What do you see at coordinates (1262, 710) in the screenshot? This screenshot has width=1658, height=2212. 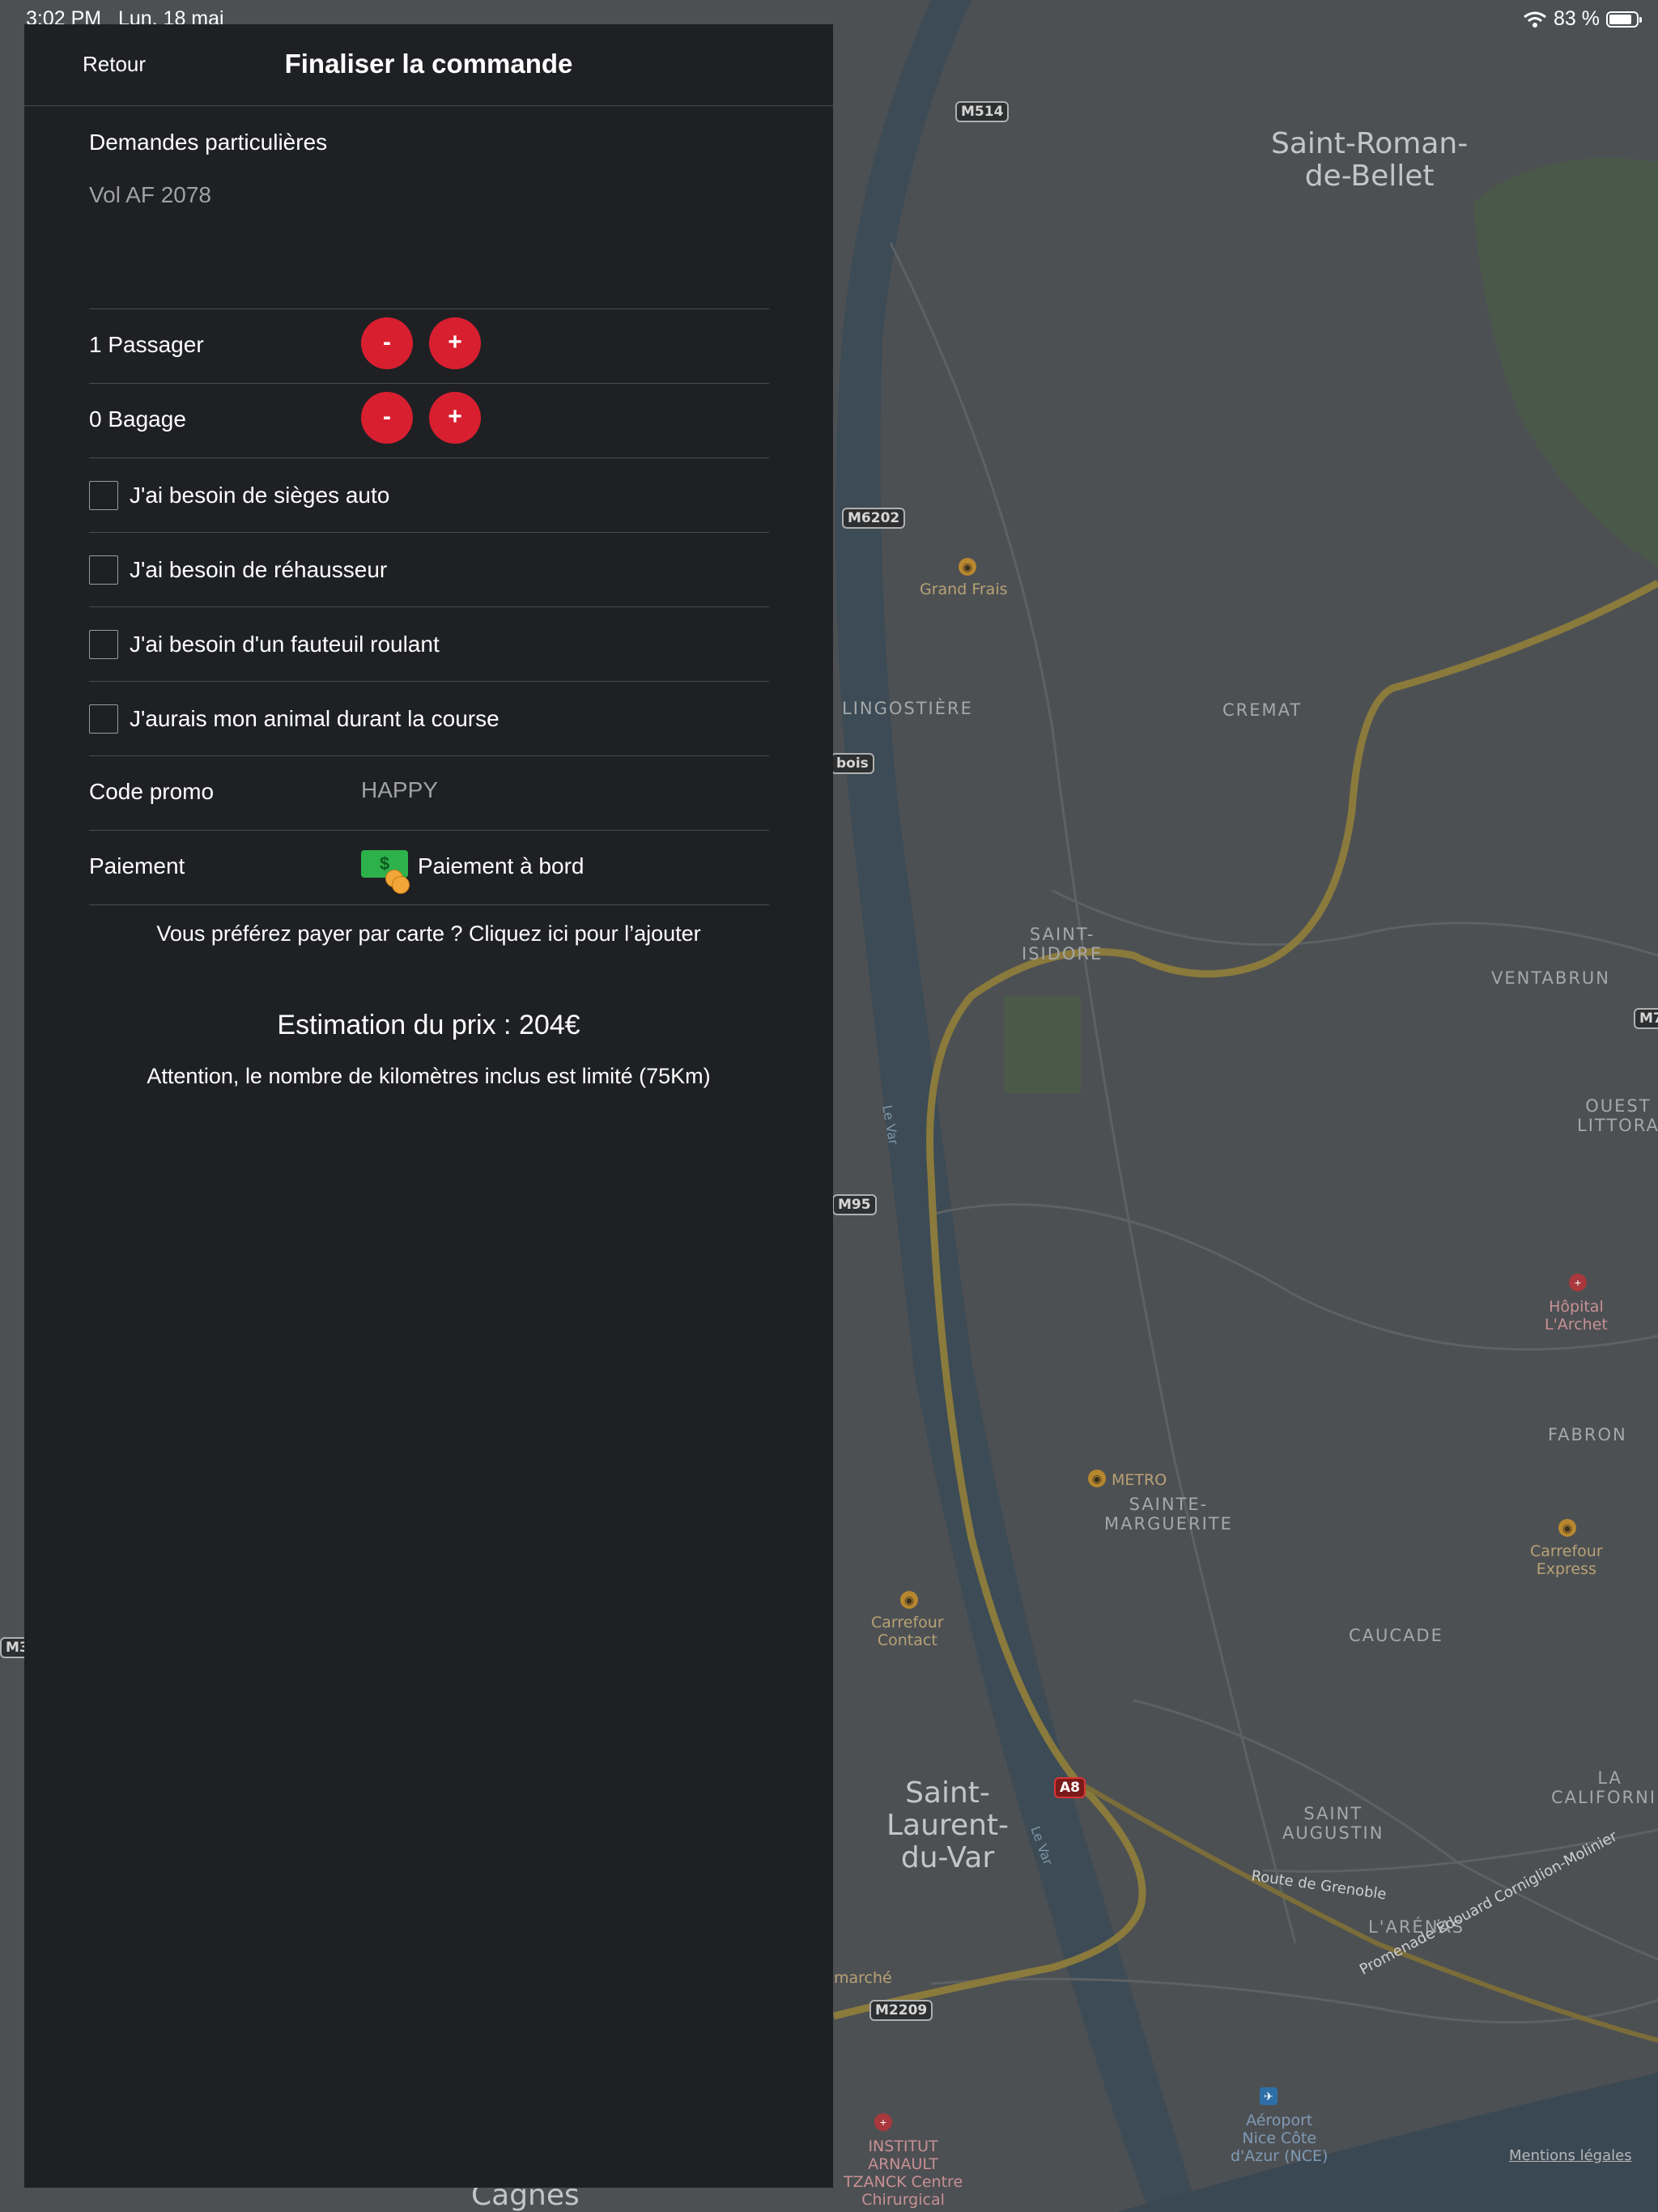 I see `map-label-cremat: CREMAT` at bounding box center [1262, 710].